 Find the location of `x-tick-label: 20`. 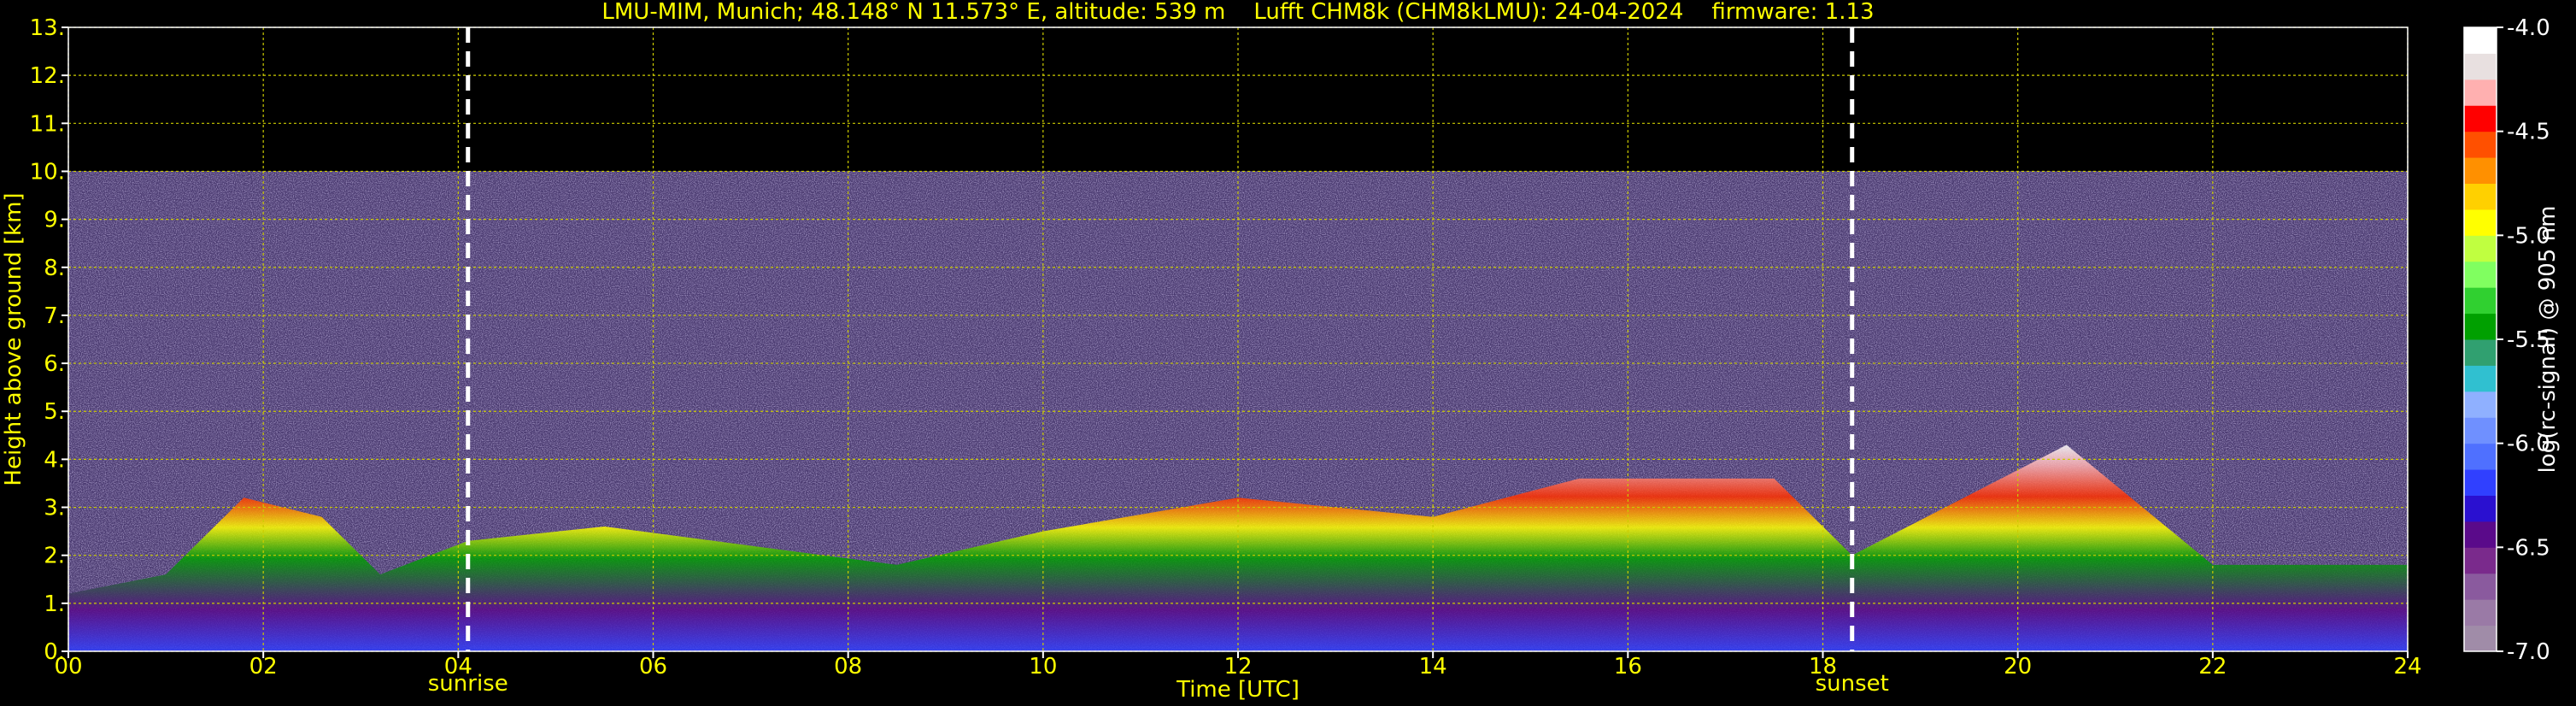

x-tick-label: 20 is located at coordinates (2018, 667).